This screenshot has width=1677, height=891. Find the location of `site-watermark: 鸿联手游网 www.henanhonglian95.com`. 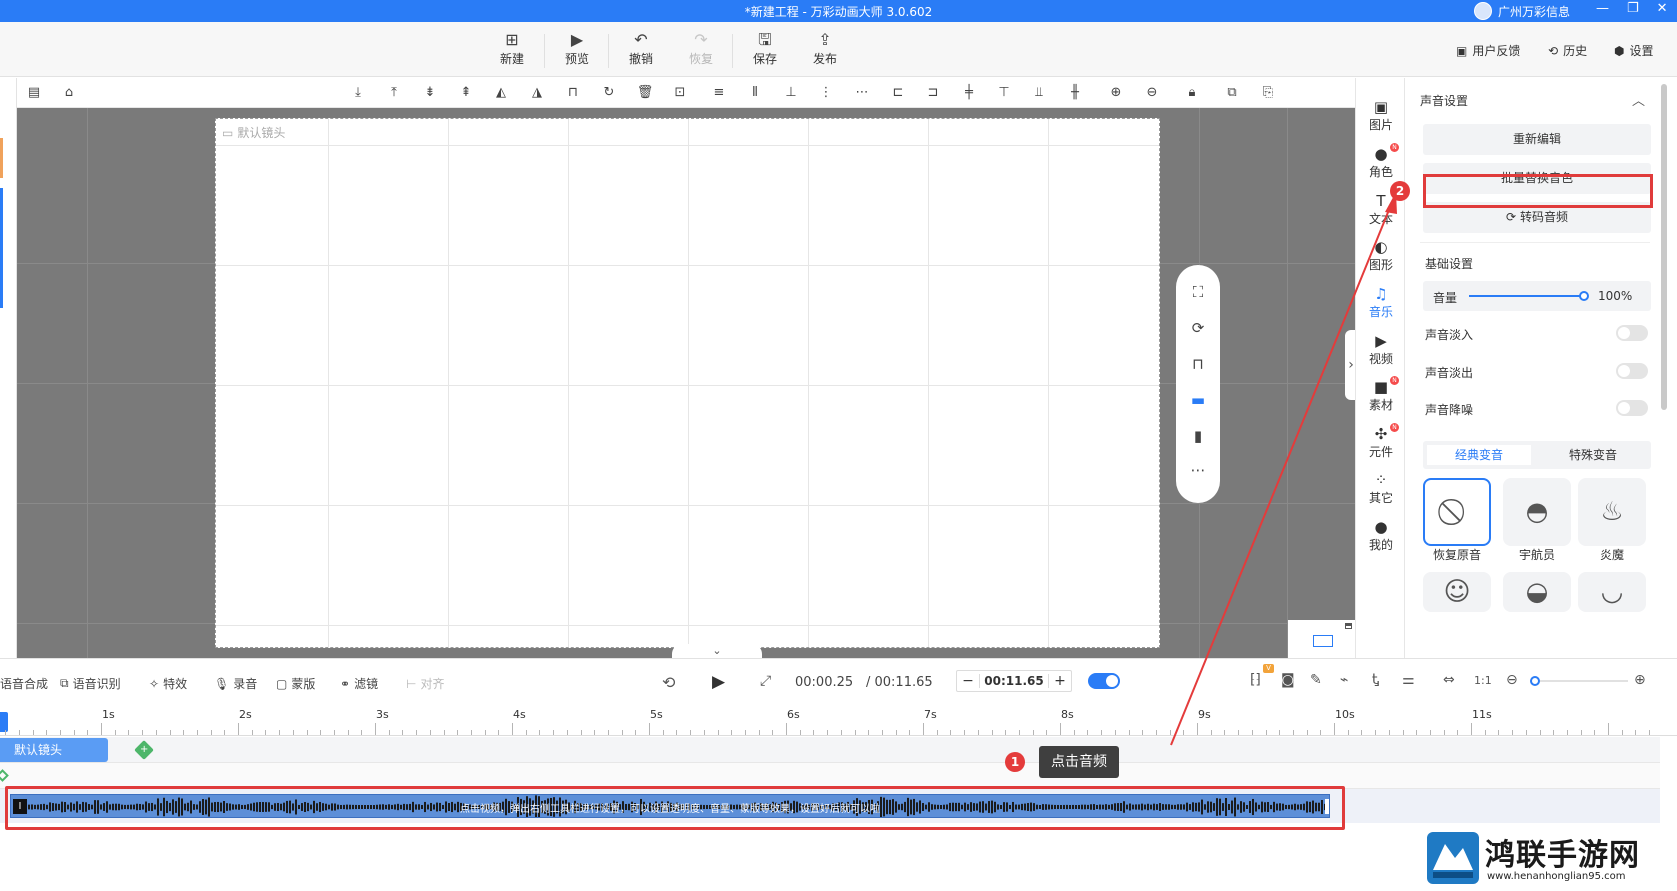

site-watermark: 鸿联手游网 www.henanhonglian95.com is located at coordinates (1547, 859).